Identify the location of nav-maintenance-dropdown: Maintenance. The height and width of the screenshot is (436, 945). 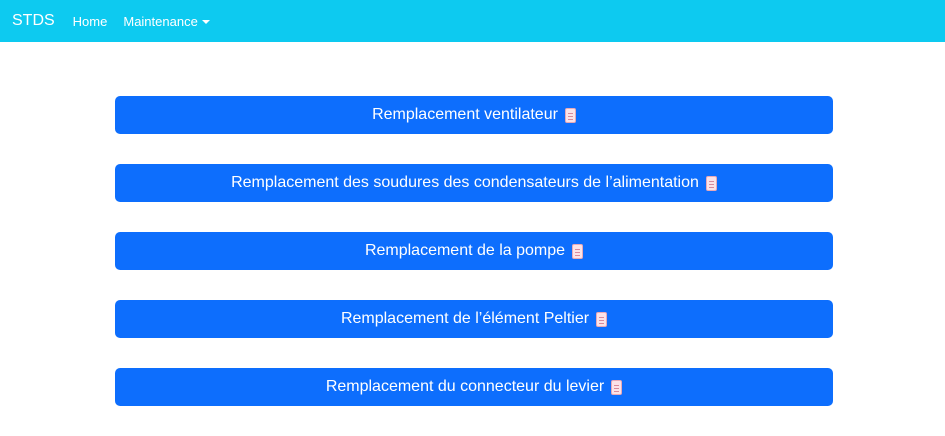
(166, 21).